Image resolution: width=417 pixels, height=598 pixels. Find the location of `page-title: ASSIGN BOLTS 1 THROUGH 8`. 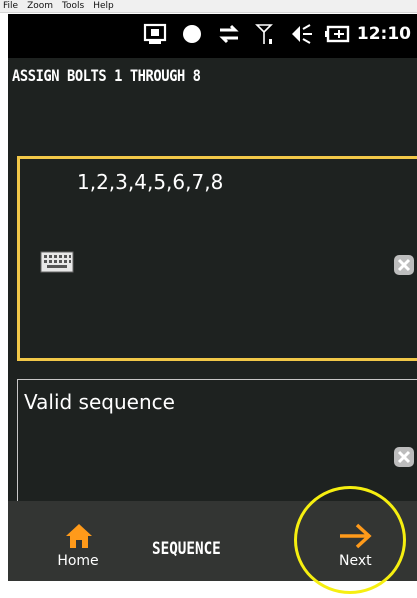

page-title: ASSIGN BOLTS 1 THROUGH 8 is located at coordinates (106, 75).